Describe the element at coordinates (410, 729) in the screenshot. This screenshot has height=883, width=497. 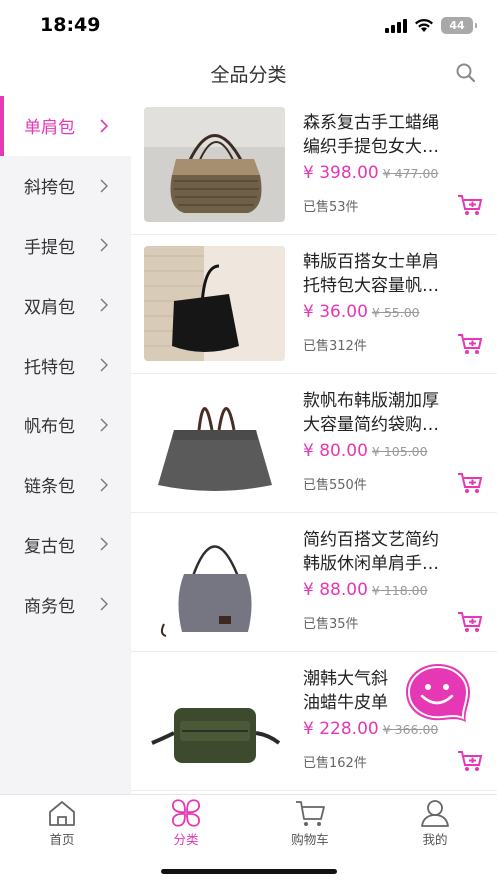
I see `product-original-price: ¥ 366.00` at that location.